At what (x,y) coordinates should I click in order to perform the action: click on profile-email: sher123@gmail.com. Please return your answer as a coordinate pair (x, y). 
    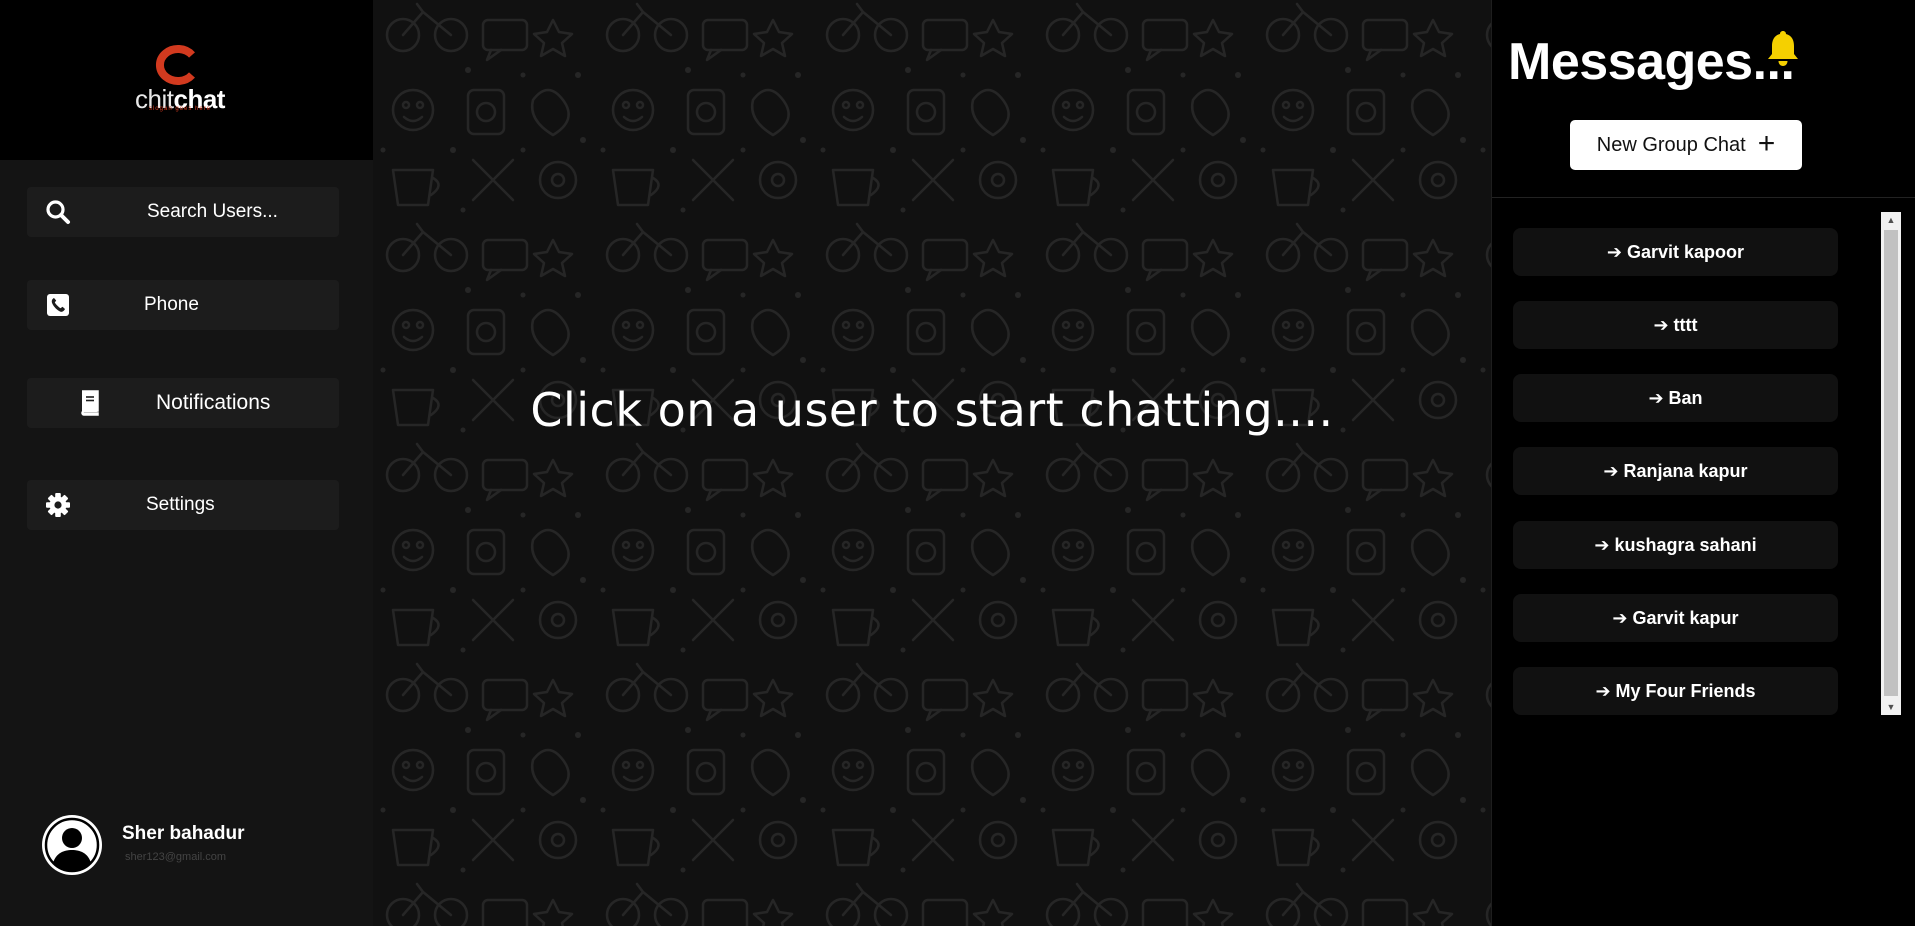
    Looking at the image, I should click on (176, 857).